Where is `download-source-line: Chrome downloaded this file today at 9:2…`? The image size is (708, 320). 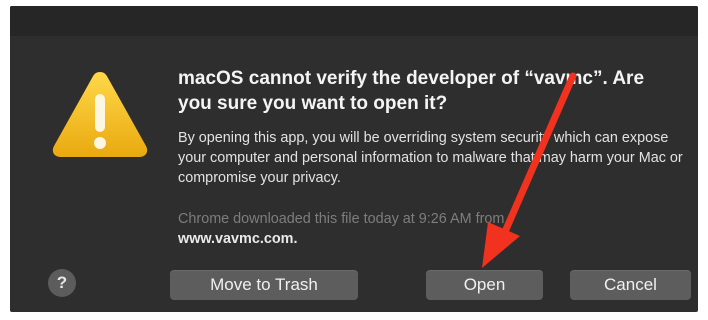
download-source-line: Chrome downloaded this file today at 9:2… is located at coordinates (341, 219).